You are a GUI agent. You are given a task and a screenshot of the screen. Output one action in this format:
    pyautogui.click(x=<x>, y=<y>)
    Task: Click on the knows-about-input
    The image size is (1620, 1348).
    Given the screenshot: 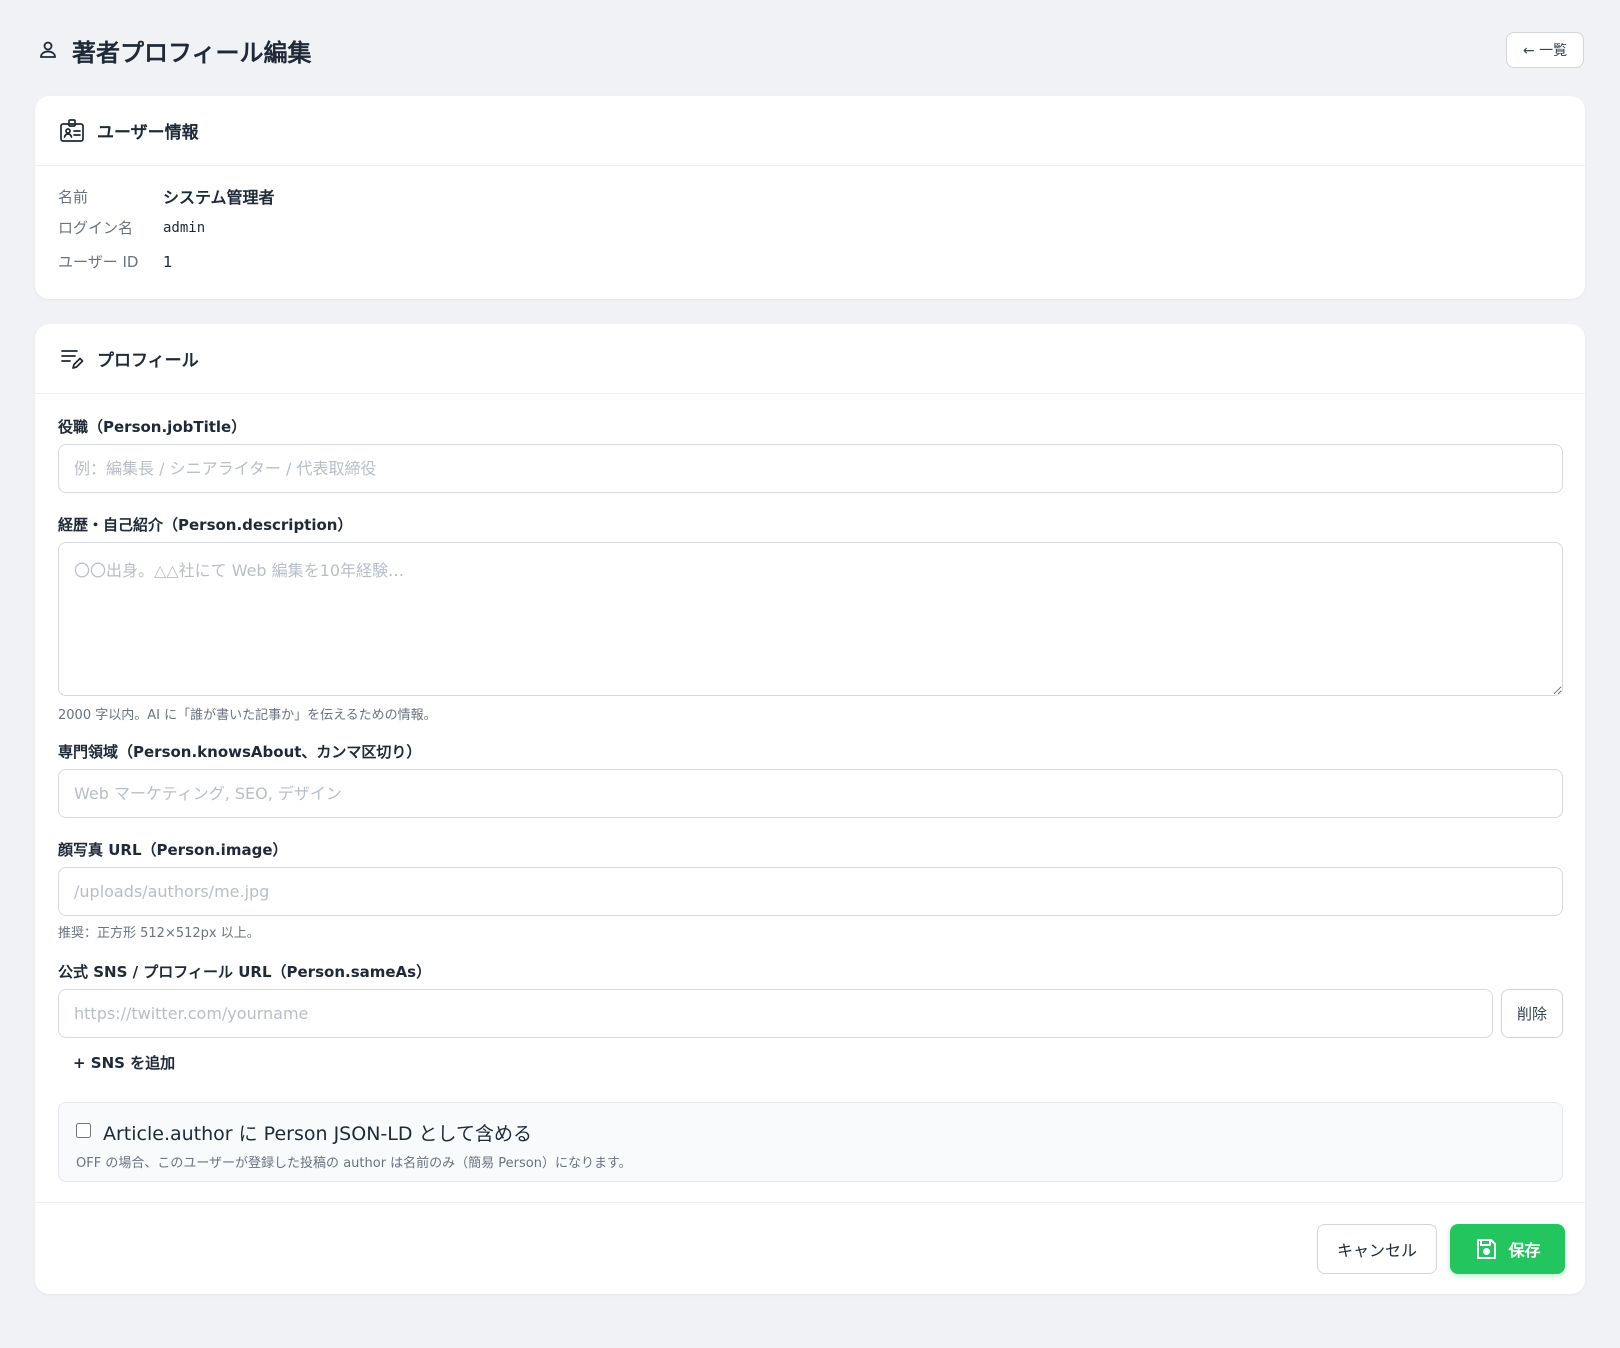 What is the action you would take?
    pyautogui.click(x=810, y=793)
    